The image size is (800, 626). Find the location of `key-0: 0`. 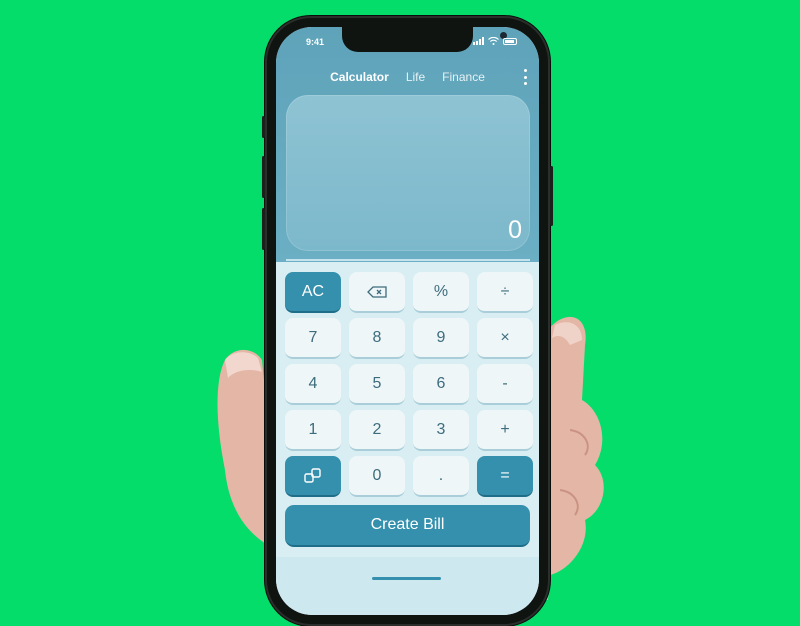

key-0: 0 is located at coordinates (377, 476).